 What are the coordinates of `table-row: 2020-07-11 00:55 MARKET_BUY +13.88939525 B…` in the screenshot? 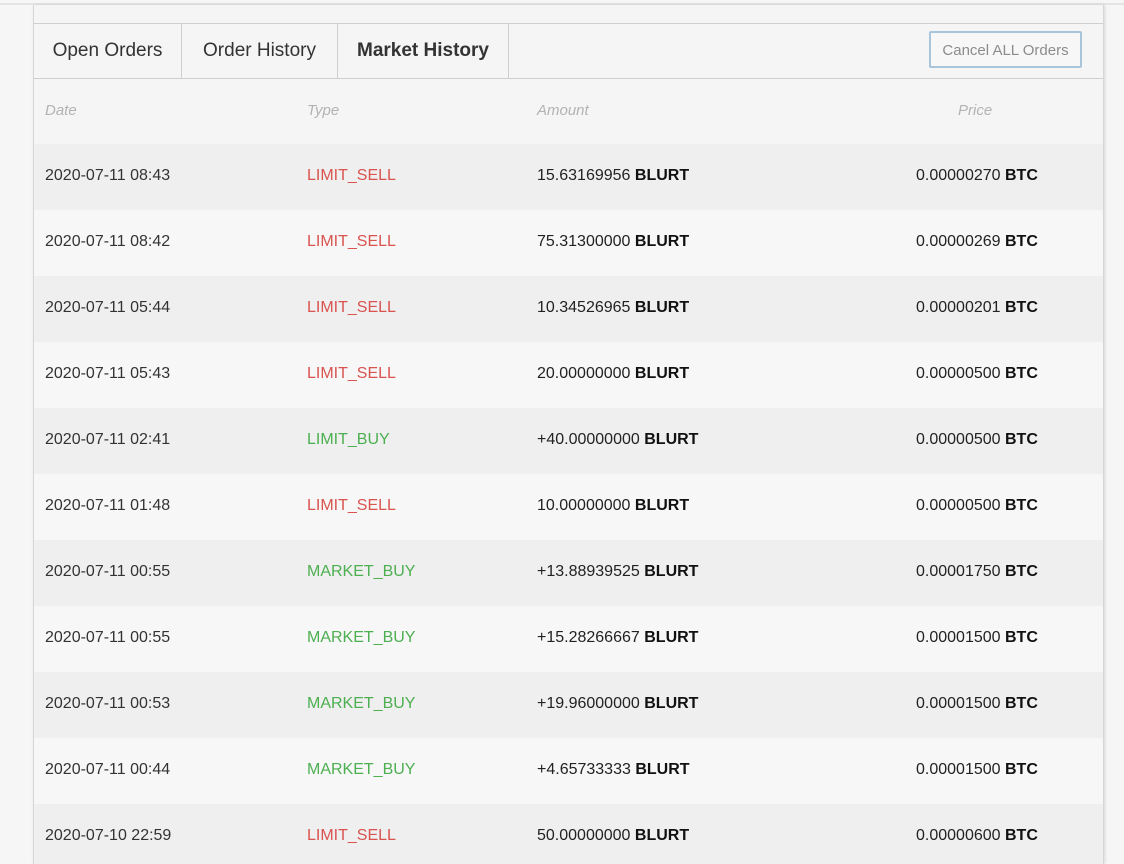 It's located at (568, 573).